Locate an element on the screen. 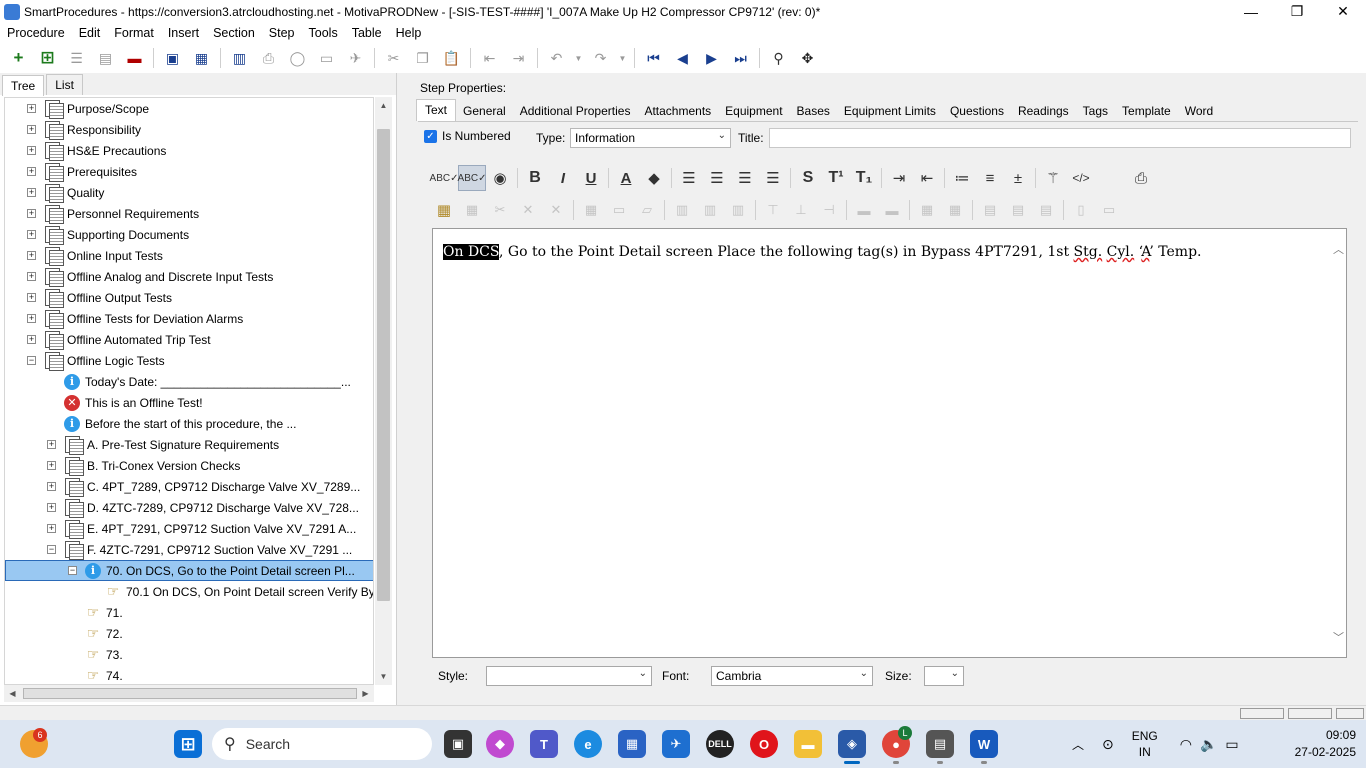  save-all-icon: ▣ is located at coordinates (173, 58).